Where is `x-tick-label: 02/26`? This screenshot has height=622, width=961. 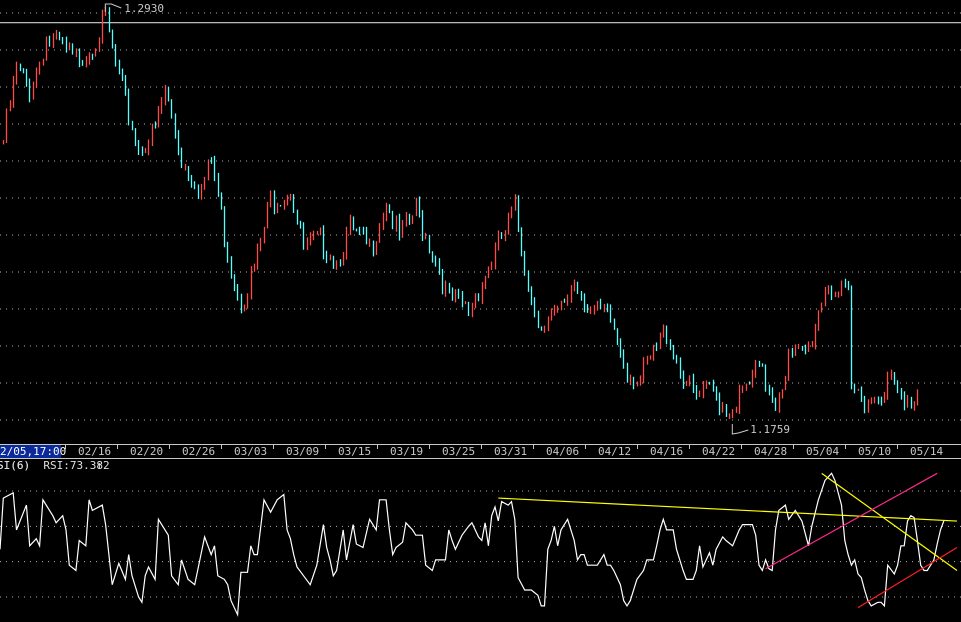
x-tick-label: 02/26 is located at coordinates (198, 451).